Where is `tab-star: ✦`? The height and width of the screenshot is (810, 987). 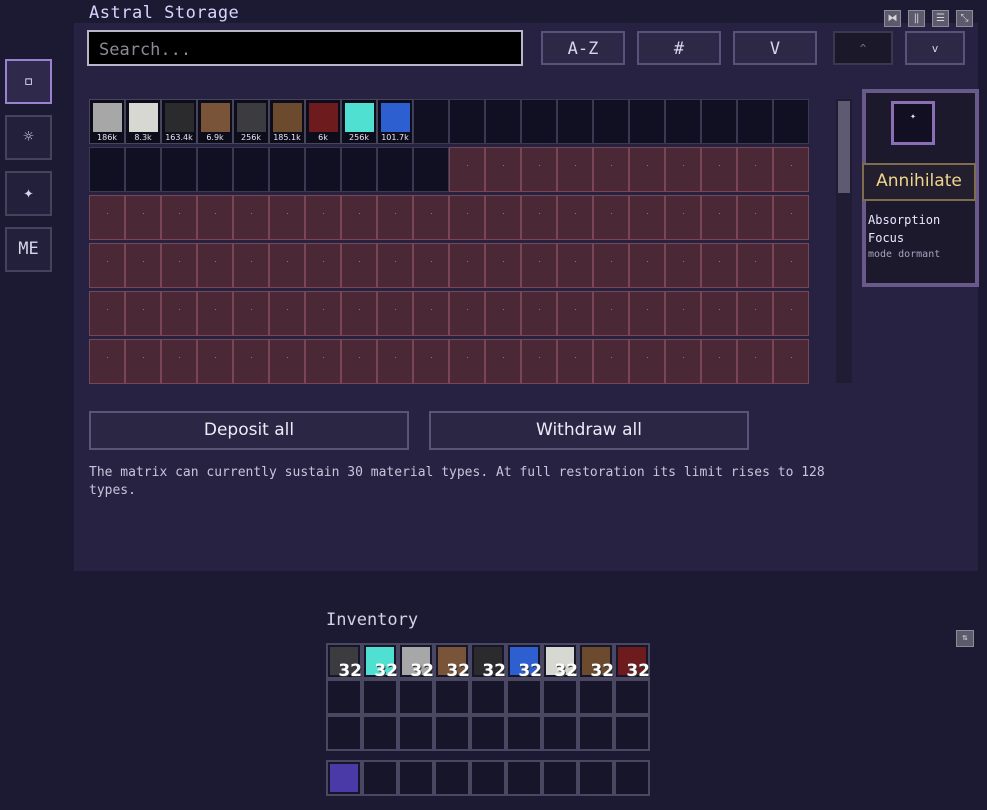
tab-star: ✦ is located at coordinates (28, 193).